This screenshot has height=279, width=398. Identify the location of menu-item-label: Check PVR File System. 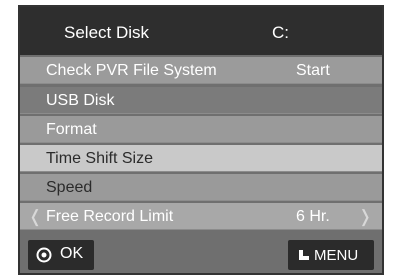
(131, 70).